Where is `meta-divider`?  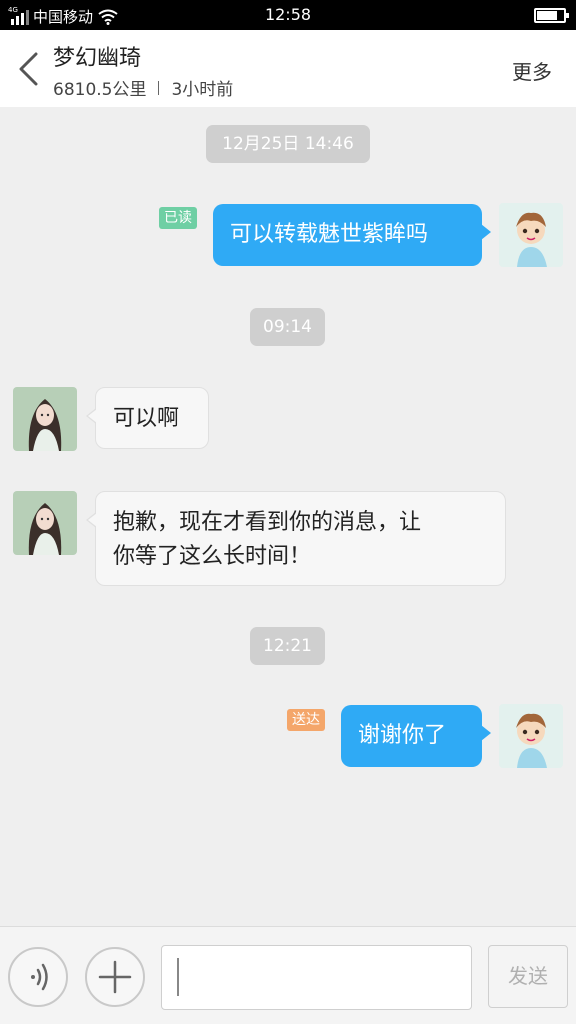 meta-divider is located at coordinates (159, 87).